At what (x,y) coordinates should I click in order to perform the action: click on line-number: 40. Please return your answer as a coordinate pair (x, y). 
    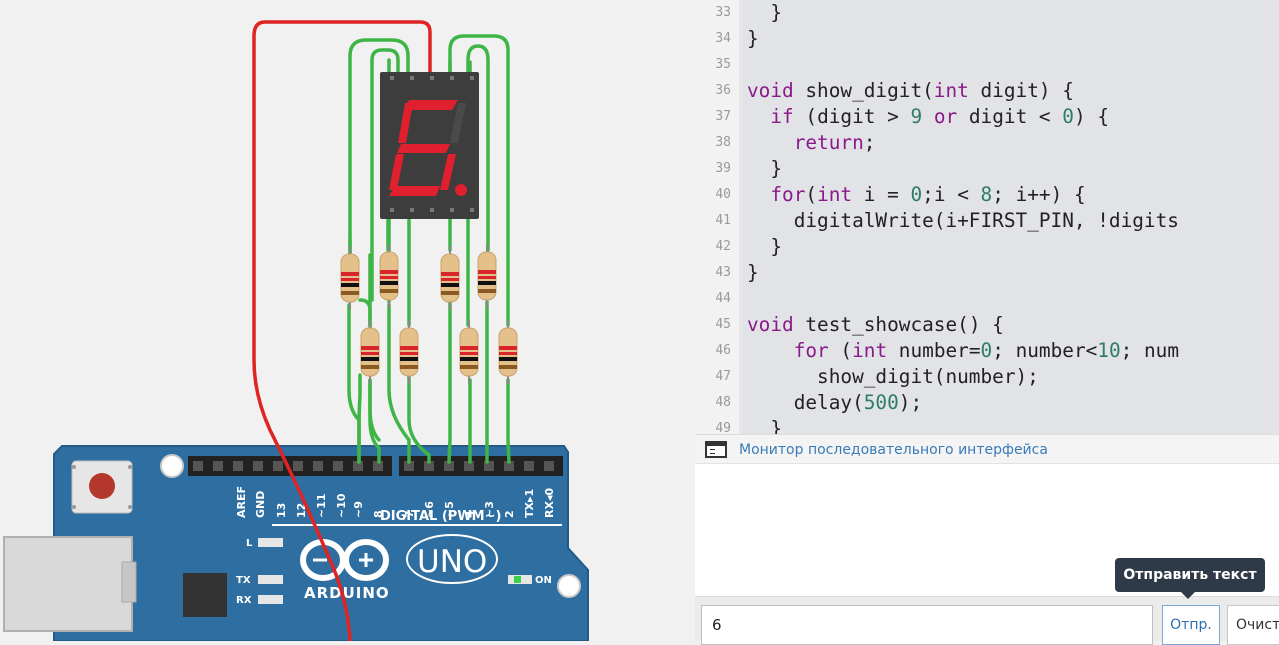
    Looking at the image, I should click on (723, 194).